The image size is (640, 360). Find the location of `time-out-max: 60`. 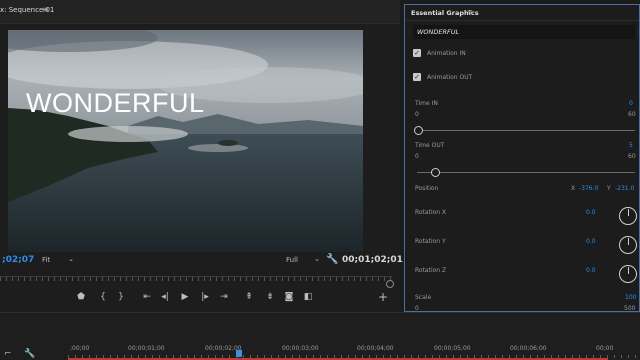

time-out-max: 60 is located at coordinates (632, 156).